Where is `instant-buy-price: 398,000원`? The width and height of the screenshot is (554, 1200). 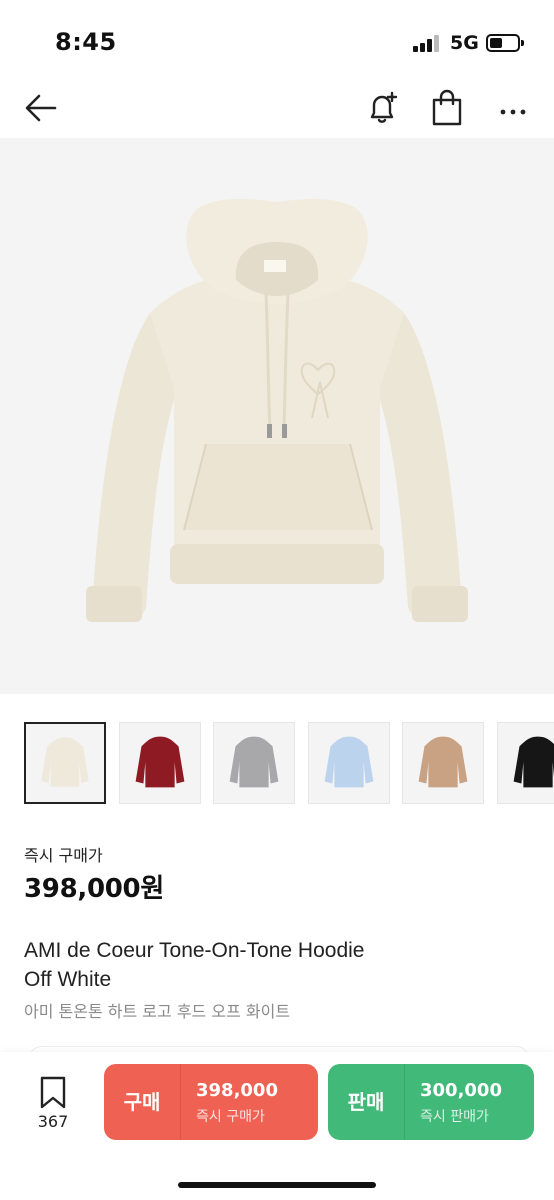 instant-buy-price: 398,000원 is located at coordinates (94, 889).